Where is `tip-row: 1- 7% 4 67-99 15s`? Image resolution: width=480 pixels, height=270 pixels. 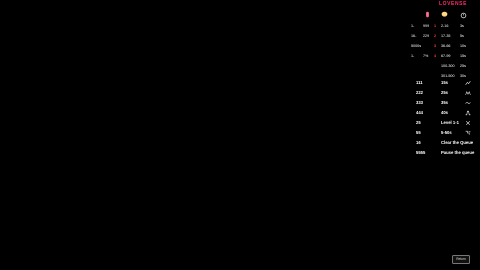 tip-row: 1- 7% 4 67-99 15s is located at coordinates (444, 57).